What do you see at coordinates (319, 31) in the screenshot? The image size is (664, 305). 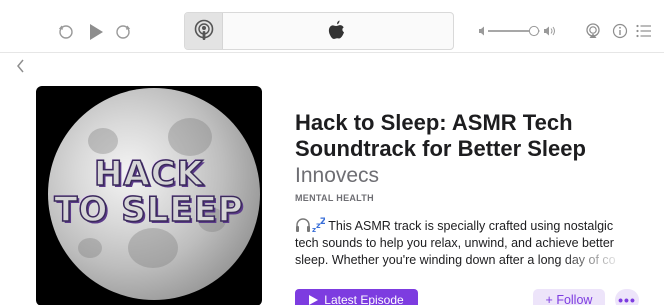 I see `now-playing-display` at bounding box center [319, 31].